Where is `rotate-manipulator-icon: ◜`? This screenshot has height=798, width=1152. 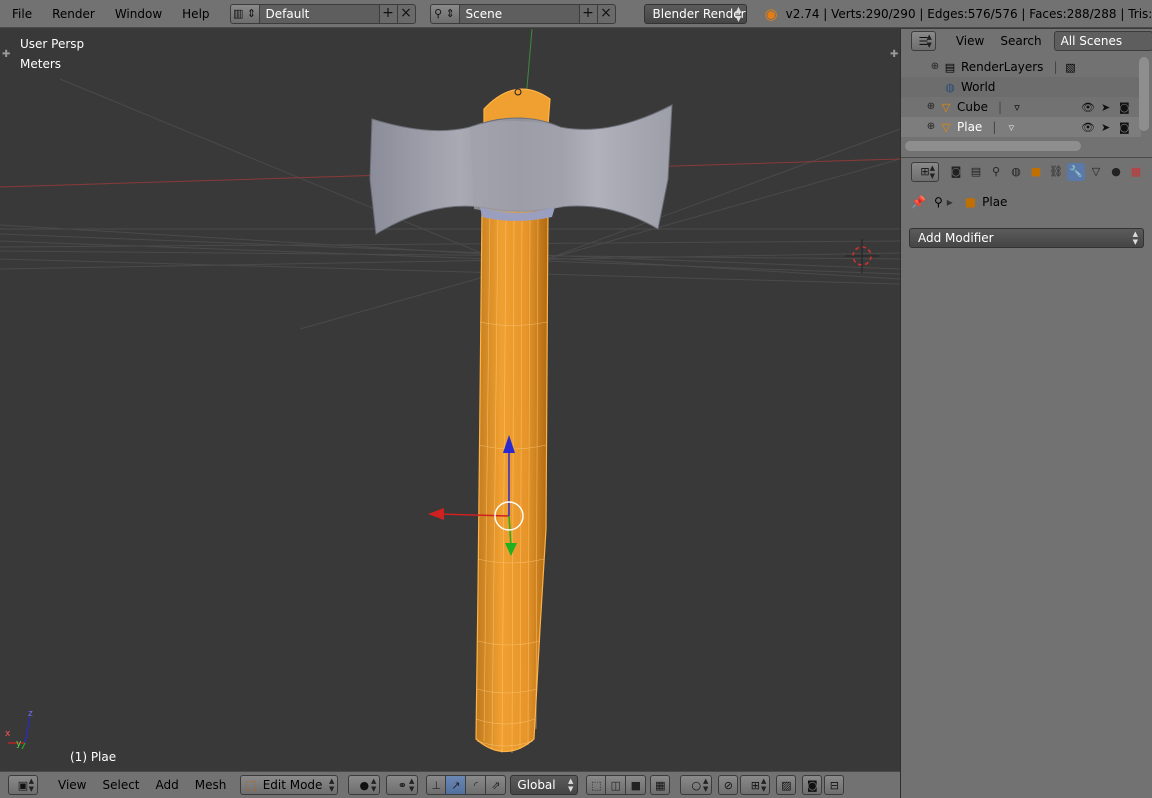 rotate-manipulator-icon: ◜ is located at coordinates (476, 785).